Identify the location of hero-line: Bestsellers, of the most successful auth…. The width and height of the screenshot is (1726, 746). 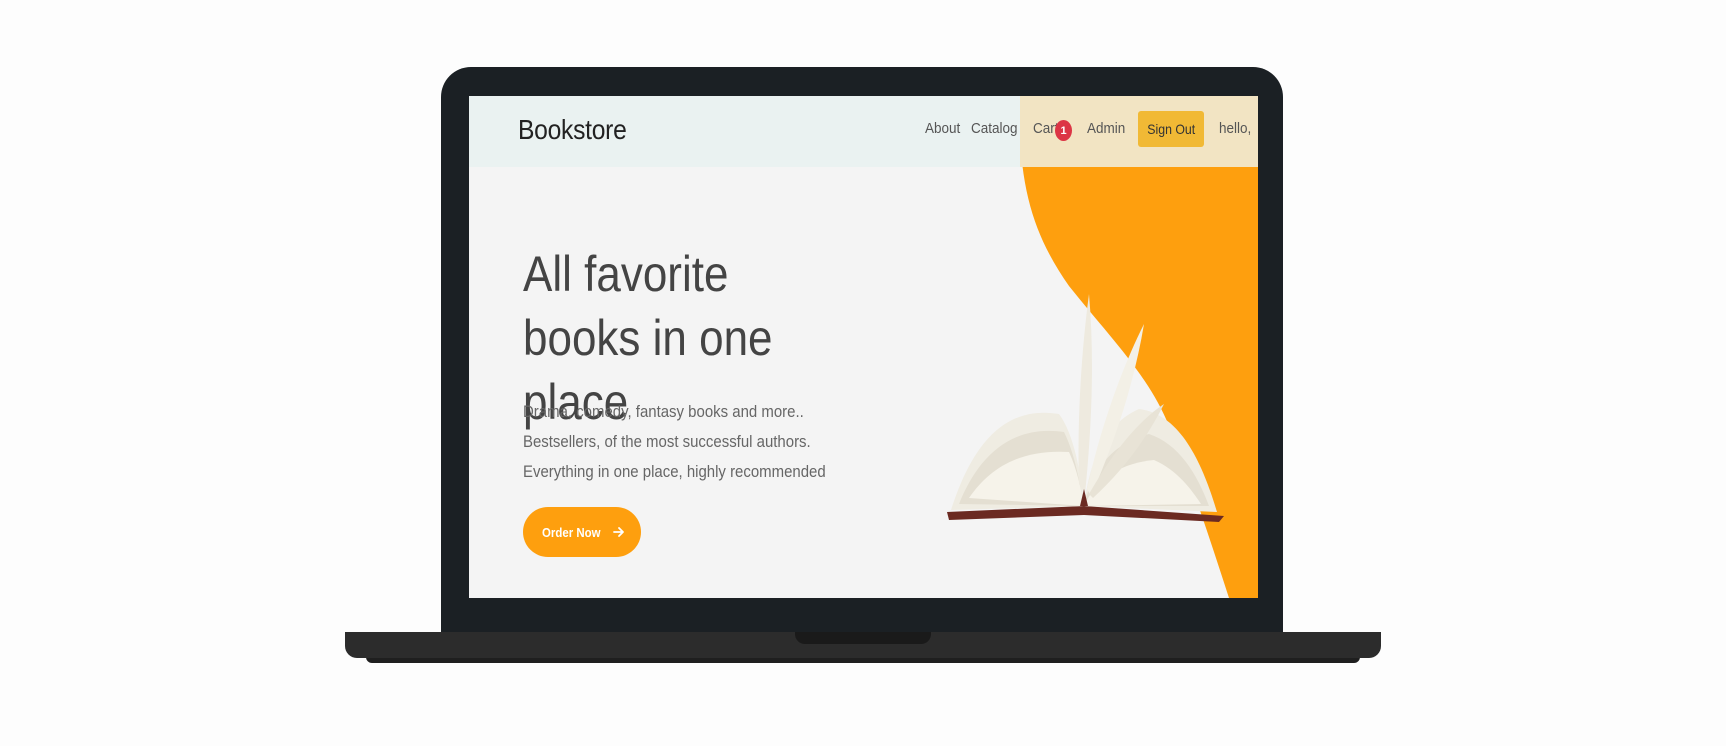
(667, 441).